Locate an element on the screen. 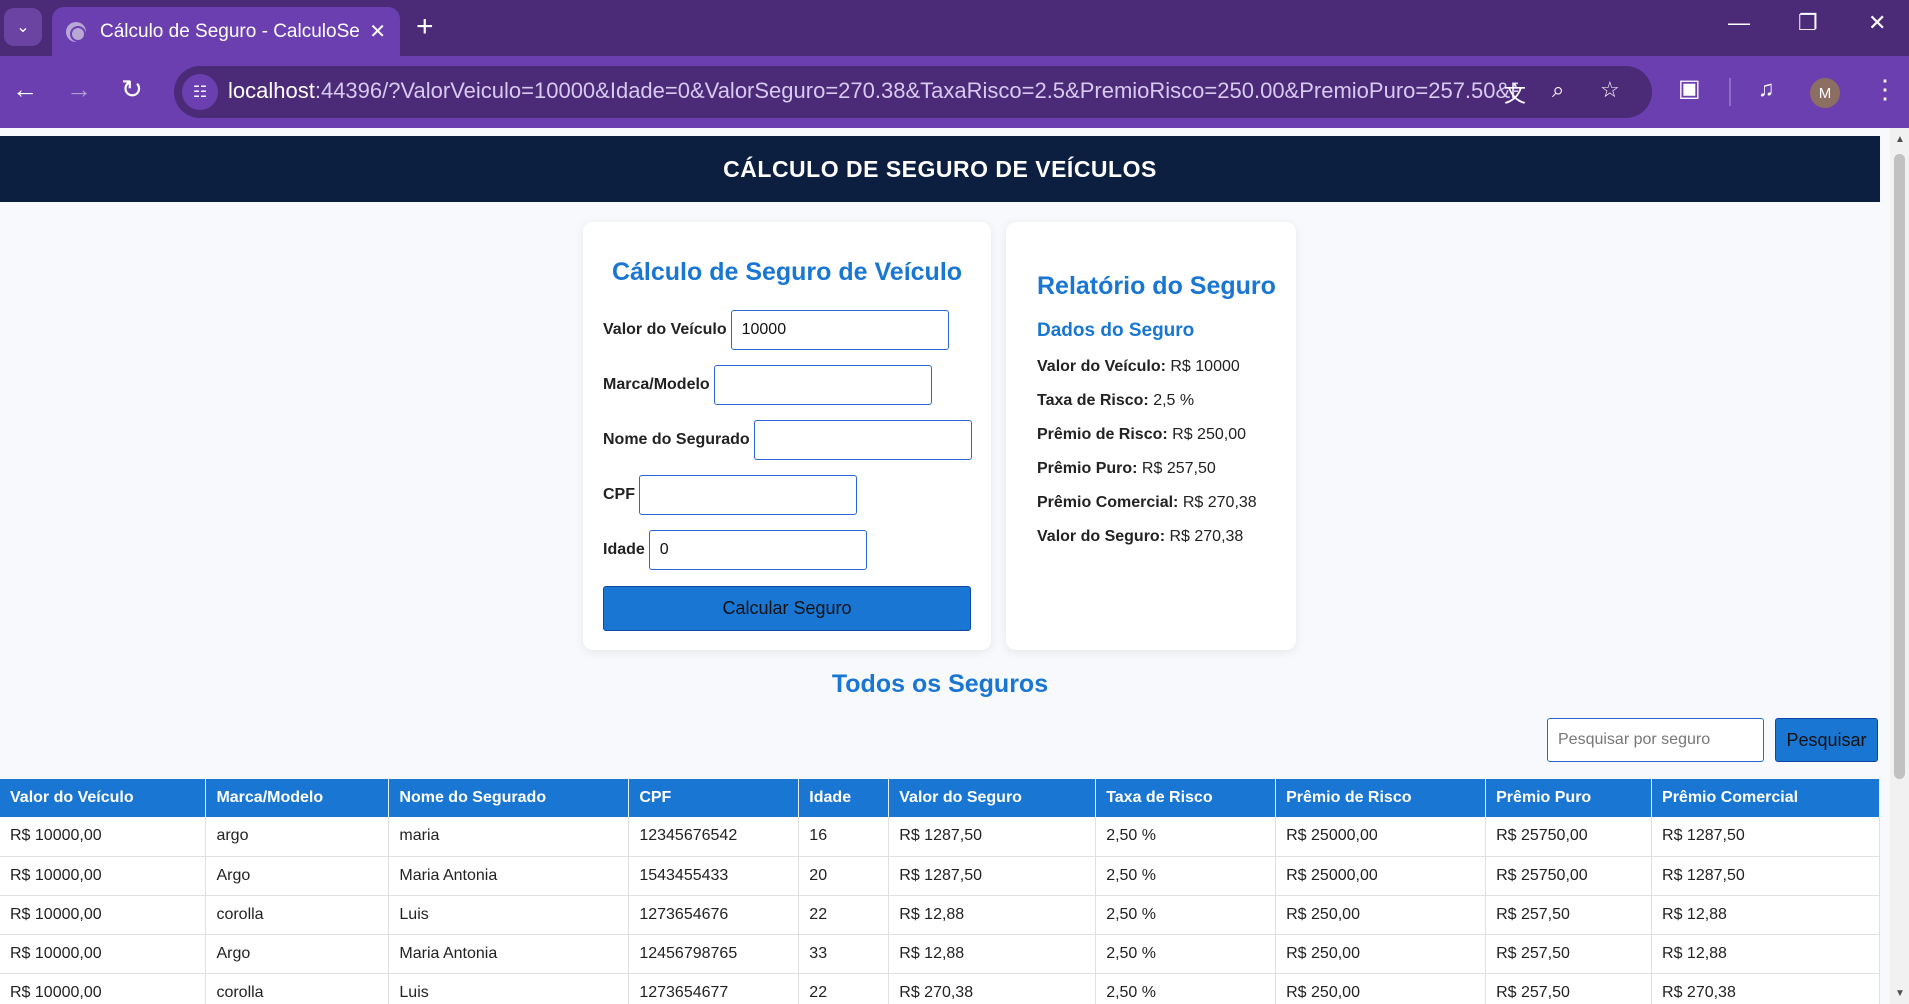 The height and width of the screenshot is (1004, 1909). table-cell: R$ 25000,00 is located at coordinates (1381, 837).